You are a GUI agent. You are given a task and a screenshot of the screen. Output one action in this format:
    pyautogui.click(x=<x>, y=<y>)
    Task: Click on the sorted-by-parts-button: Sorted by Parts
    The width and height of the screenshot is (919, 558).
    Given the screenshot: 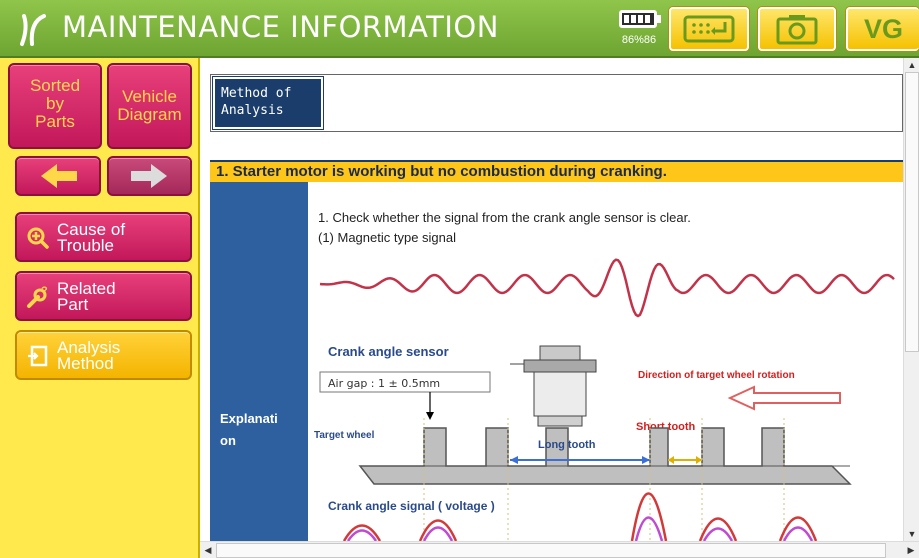 What is the action you would take?
    pyautogui.click(x=55, y=106)
    